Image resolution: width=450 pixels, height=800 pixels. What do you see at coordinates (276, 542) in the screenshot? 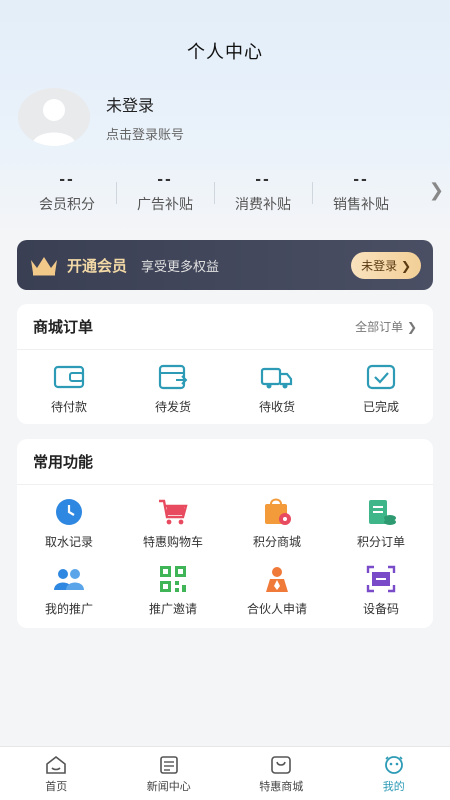
I see `function-label: 积分商城` at bounding box center [276, 542].